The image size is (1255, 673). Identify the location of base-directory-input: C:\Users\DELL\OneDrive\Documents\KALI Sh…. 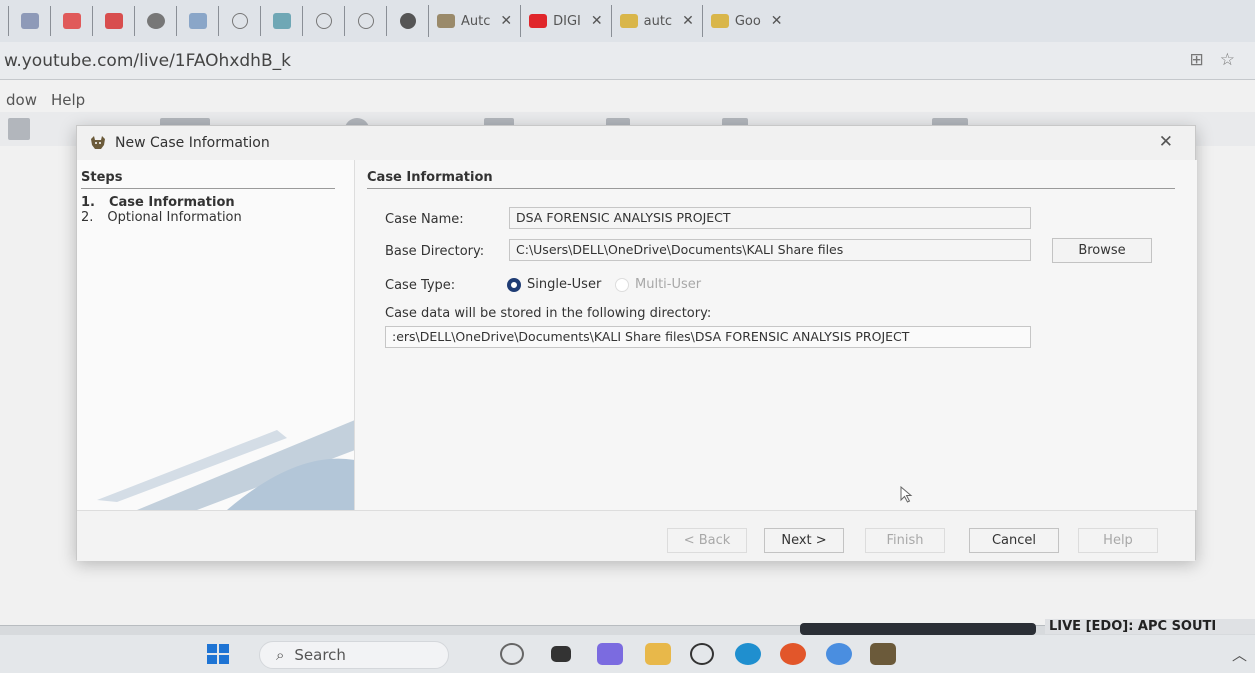
(770, 250).